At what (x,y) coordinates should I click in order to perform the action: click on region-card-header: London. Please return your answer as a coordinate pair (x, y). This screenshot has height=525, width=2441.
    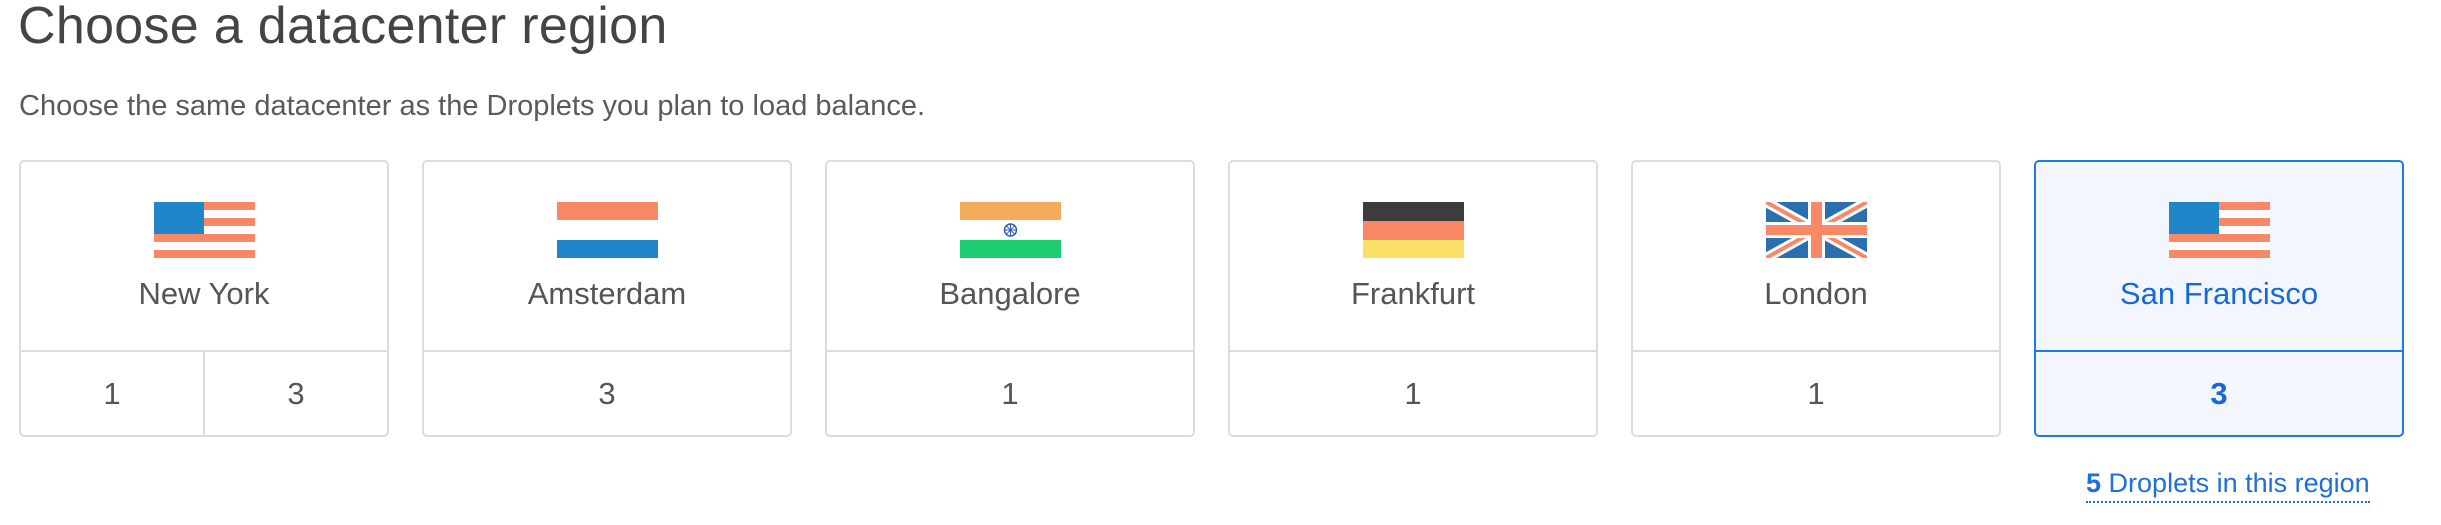
    Looking at the image, I should click on (1816, 257).